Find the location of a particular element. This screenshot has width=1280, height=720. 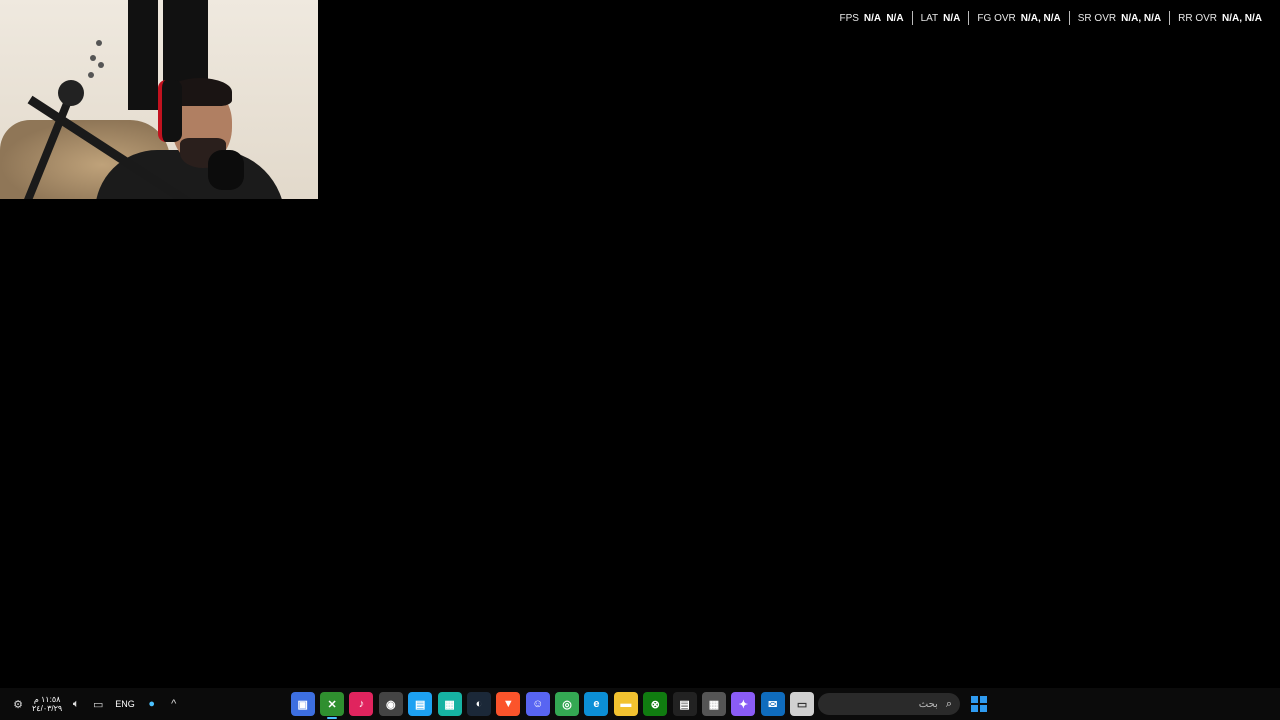

copilot-app-icon: ✦ is located at coordinates (743, 704).